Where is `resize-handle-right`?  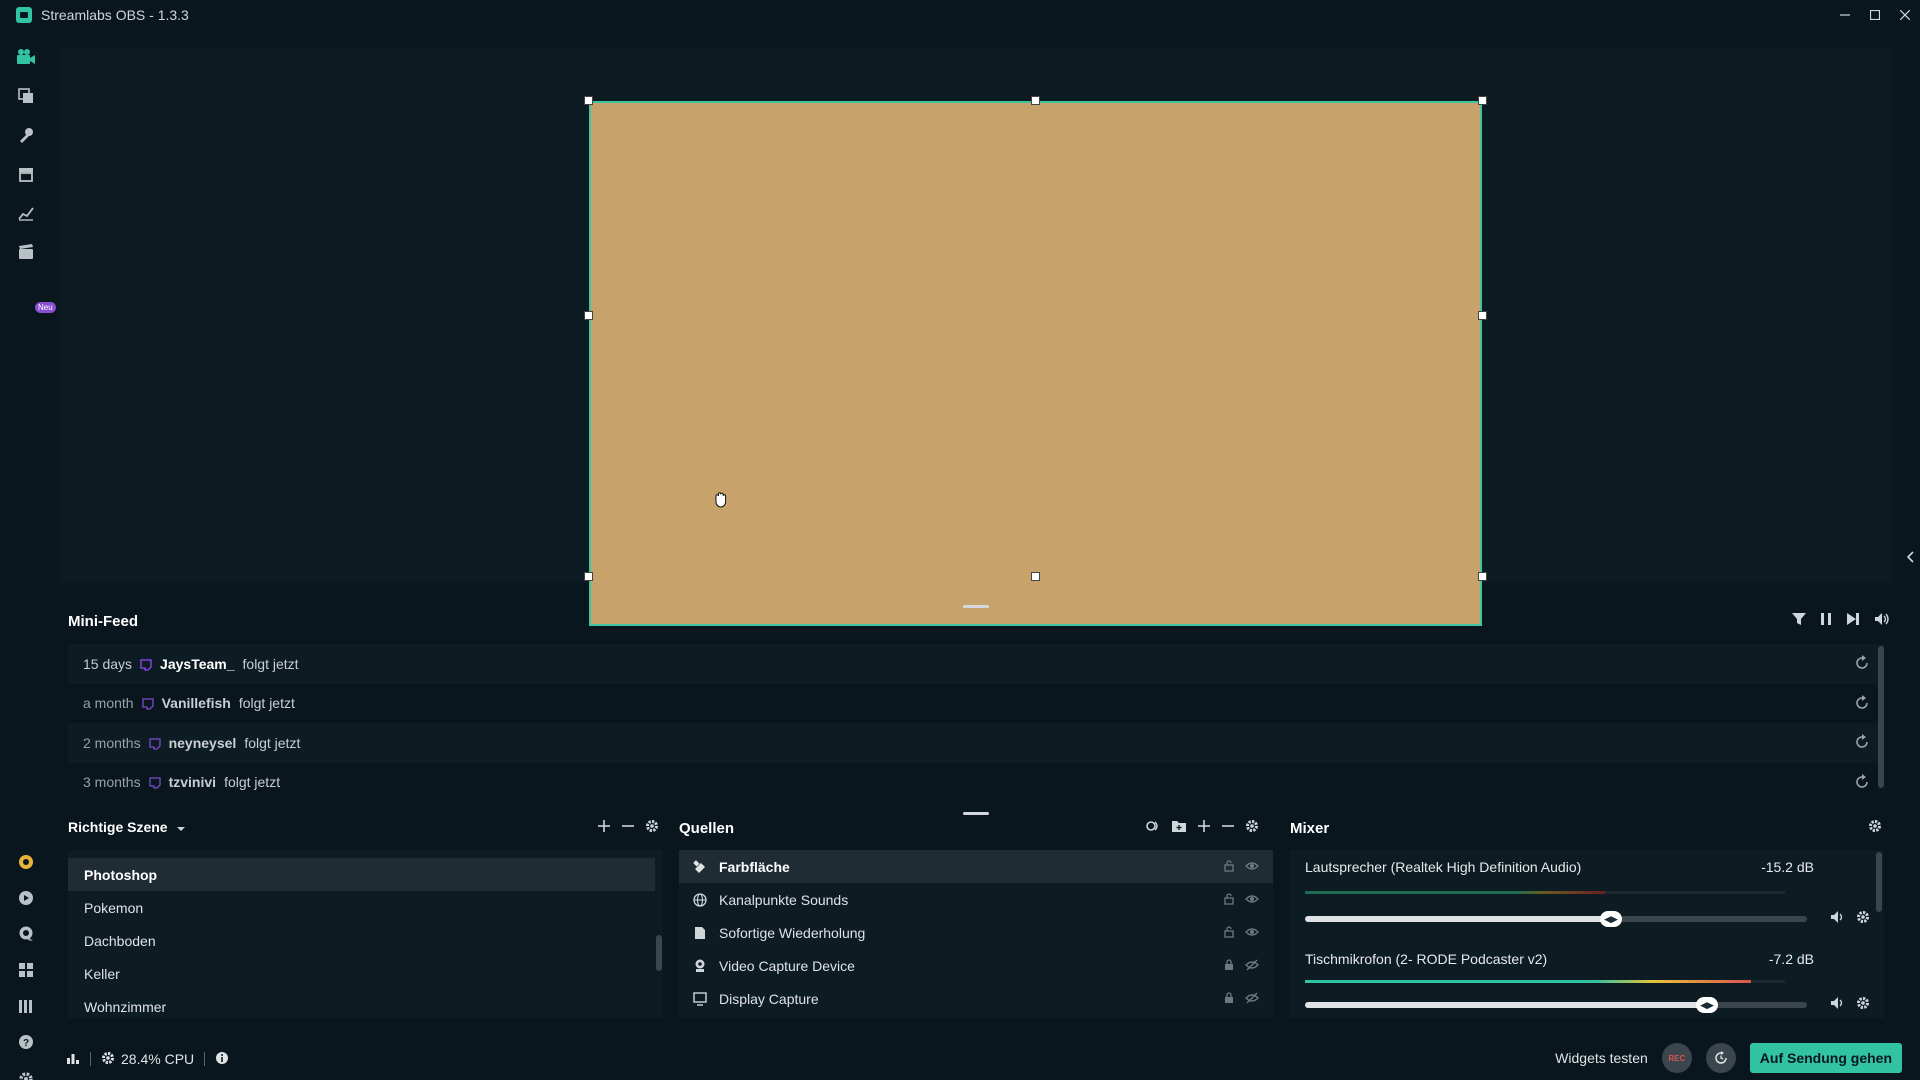
resize-handle-right is located at coordinates (1482, 315).